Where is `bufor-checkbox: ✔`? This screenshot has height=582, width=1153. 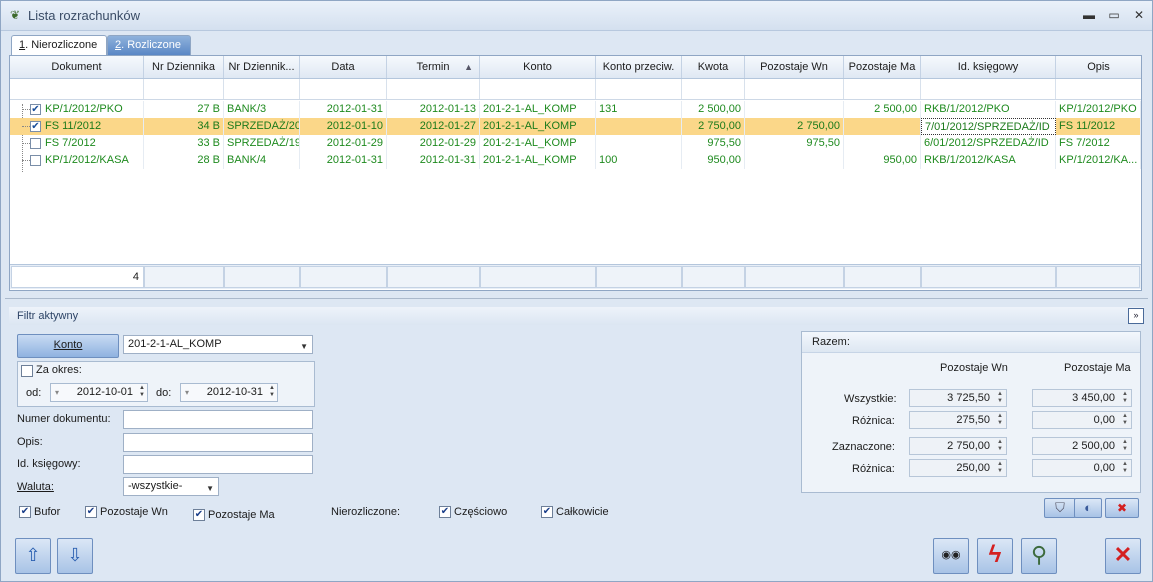 bufor-checkbox: ✔ is located at coordinates (25, 512).